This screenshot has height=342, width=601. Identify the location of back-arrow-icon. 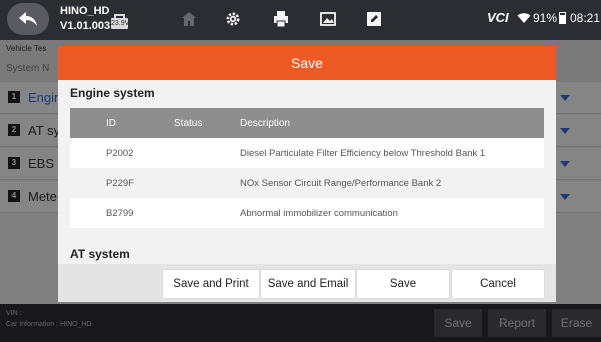
(28, 19).